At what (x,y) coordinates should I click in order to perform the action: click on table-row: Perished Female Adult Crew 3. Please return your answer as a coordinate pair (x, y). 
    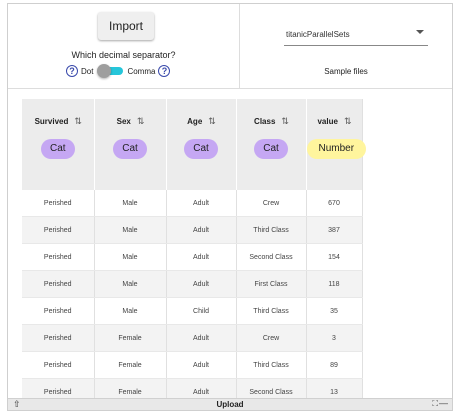
    Looking at the image, I should click on (192, 338).